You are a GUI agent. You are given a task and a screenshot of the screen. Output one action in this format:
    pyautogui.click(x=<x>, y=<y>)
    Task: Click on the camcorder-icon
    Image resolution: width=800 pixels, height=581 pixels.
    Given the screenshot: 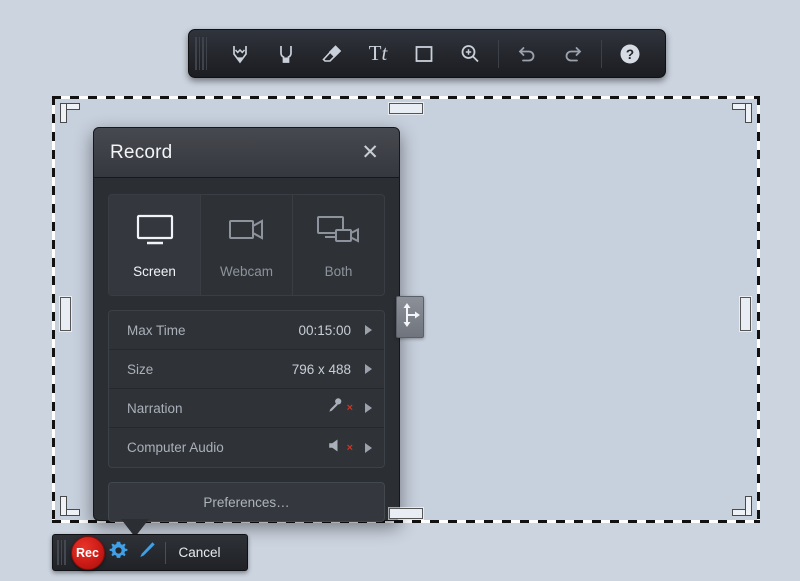 What is the action you would take?
    pyautogui.click(x=247, y=233)
    